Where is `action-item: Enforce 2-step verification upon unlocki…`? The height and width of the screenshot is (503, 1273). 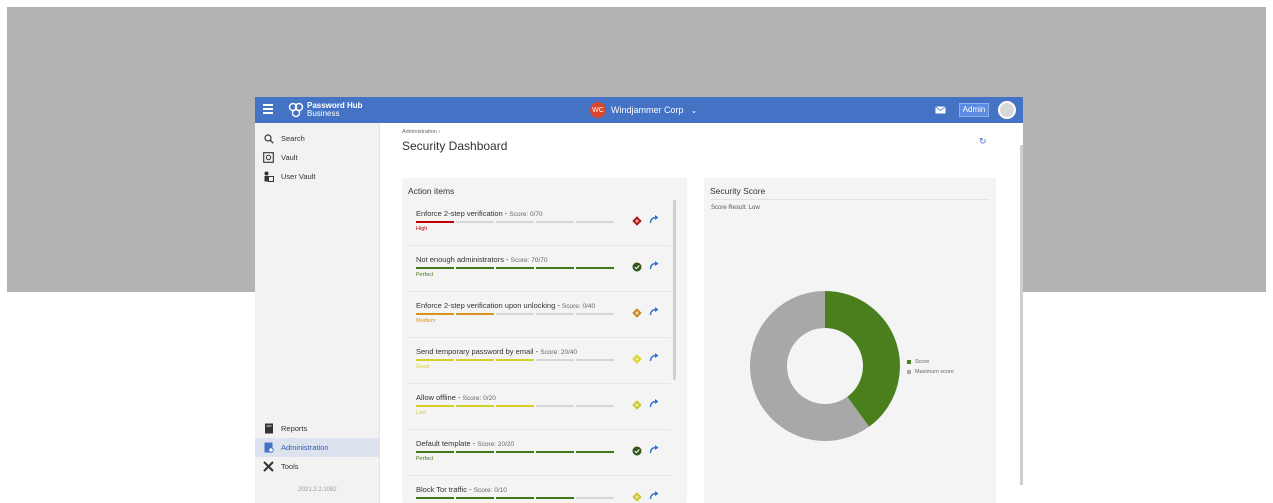 action-item: Enforce 2-step verification upon unlocki… is located at coordinates (539, 315).